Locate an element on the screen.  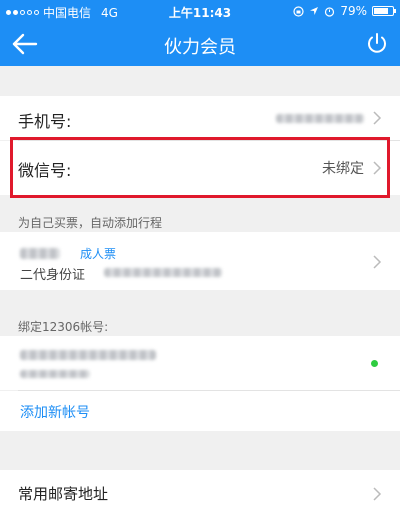
address-label: 常用邮寄地址 is located at coordinates (63, 494).